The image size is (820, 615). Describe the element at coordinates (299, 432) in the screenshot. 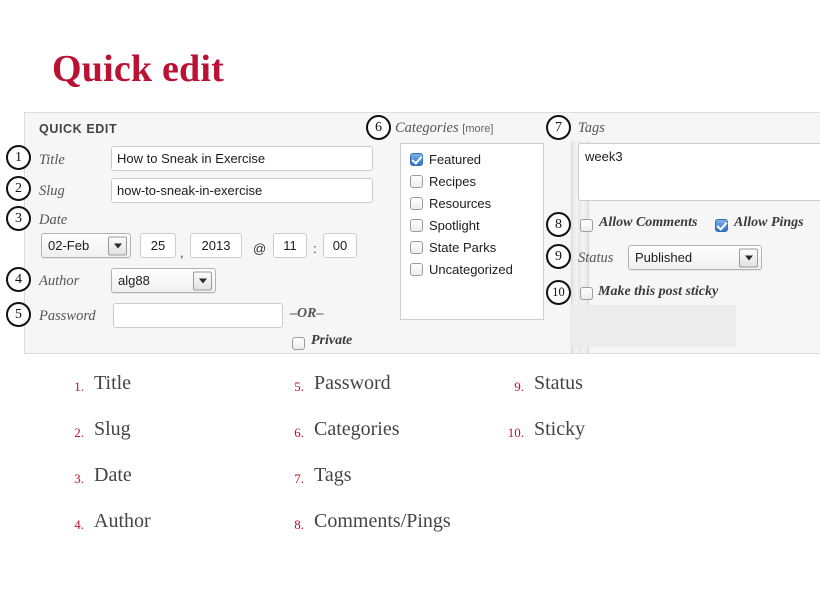

I see `legend-number: 6.` at that location.